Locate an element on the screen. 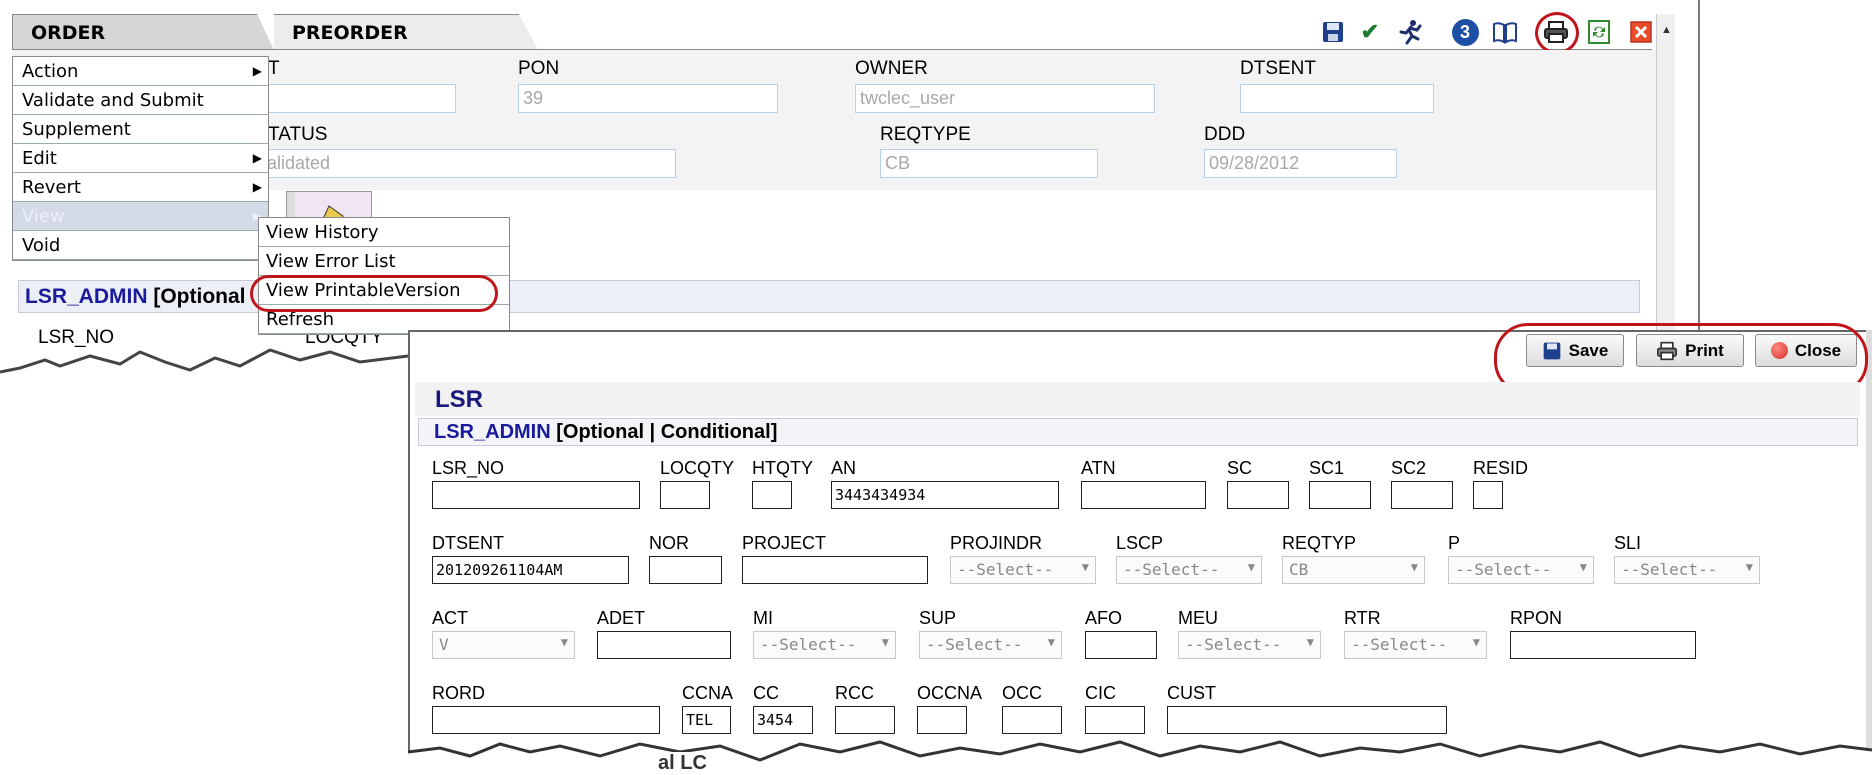 The image size is (1872, 775). obscured-text-fragment: al LC is located at coordinates (682, 763).